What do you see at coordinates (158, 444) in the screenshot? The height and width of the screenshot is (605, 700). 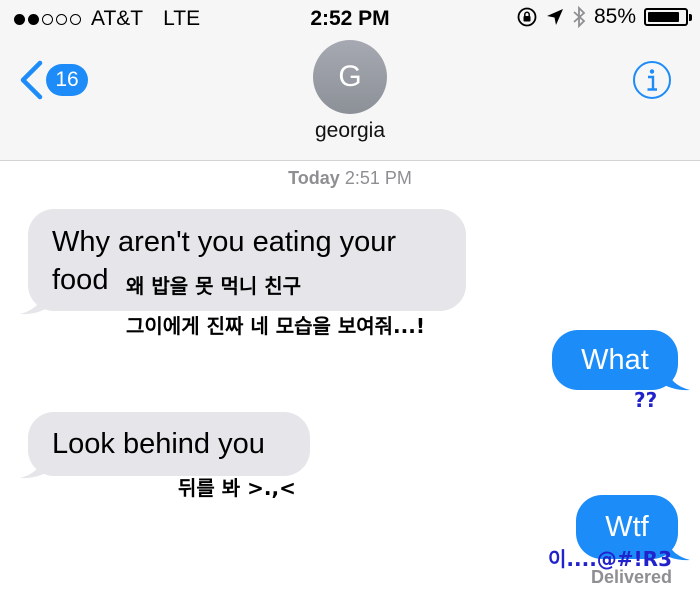 I see `message-text: Look behind you` at bounding box center [158, 444].